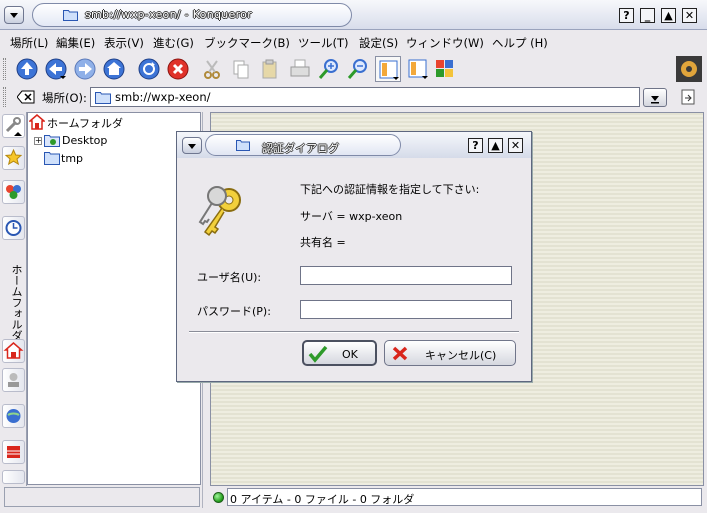 This screenshot has height=513, width=707. I want to click on dialog-share-line: 共有名 =, so click(323, 242).